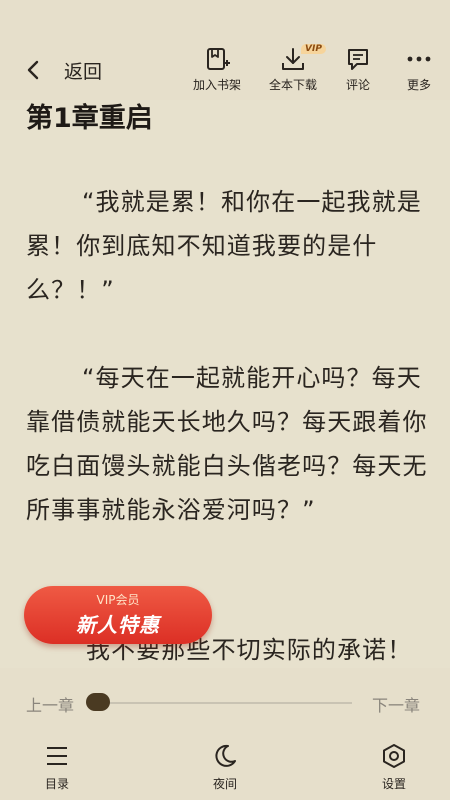  Describe the element at coordinates (83, 71) in the screenshot. I see `back-label: 返回` at that location.